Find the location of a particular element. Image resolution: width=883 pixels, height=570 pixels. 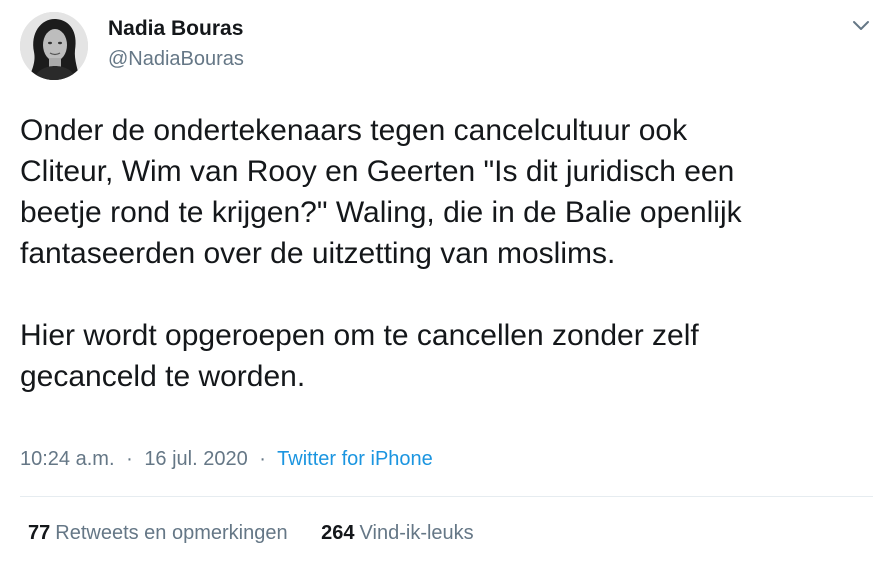

divider is located at coordinates (446, 496).